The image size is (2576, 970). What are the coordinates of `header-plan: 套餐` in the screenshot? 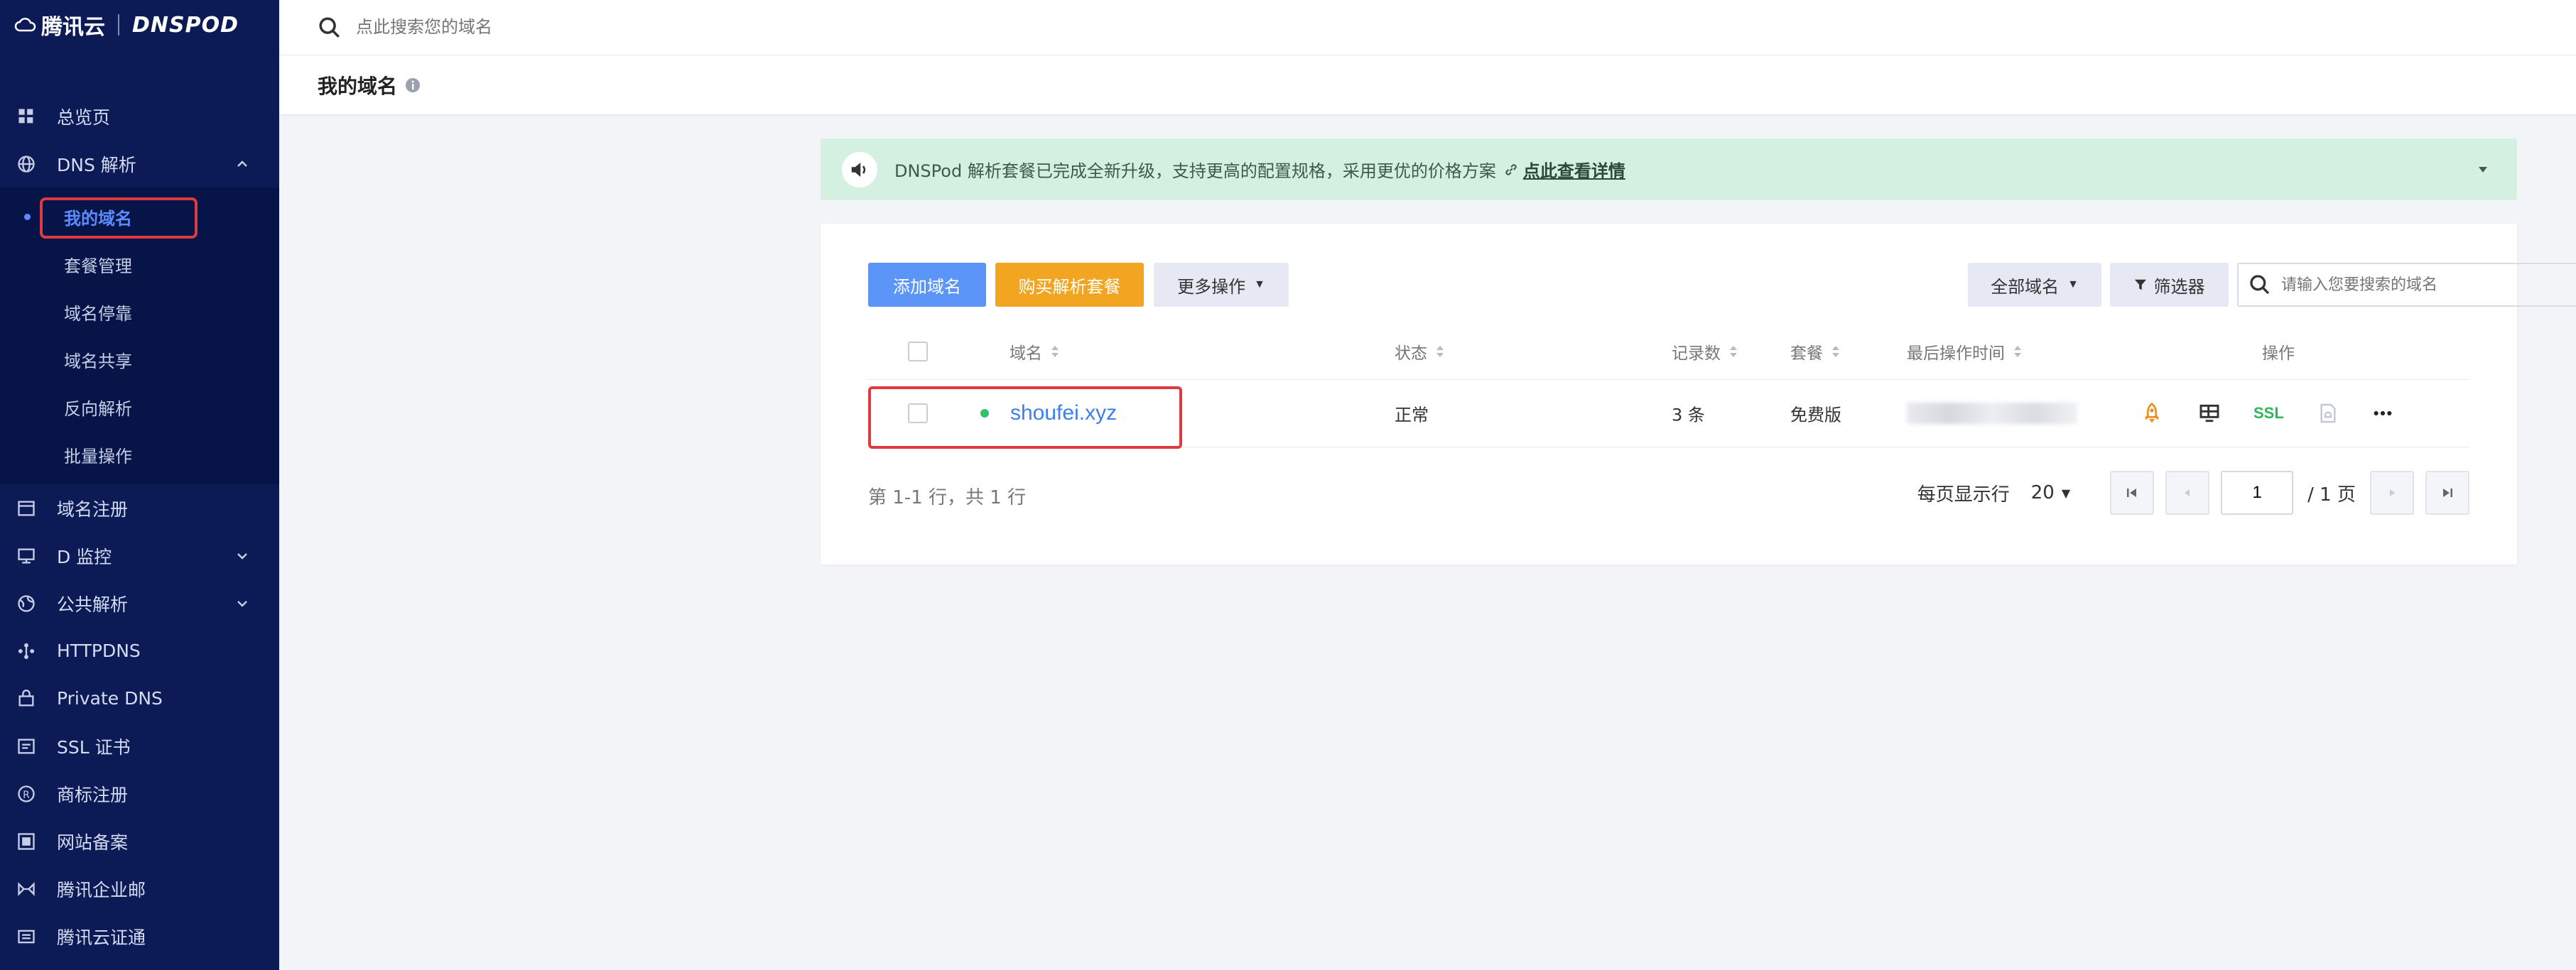 It's located at (1815, 352).